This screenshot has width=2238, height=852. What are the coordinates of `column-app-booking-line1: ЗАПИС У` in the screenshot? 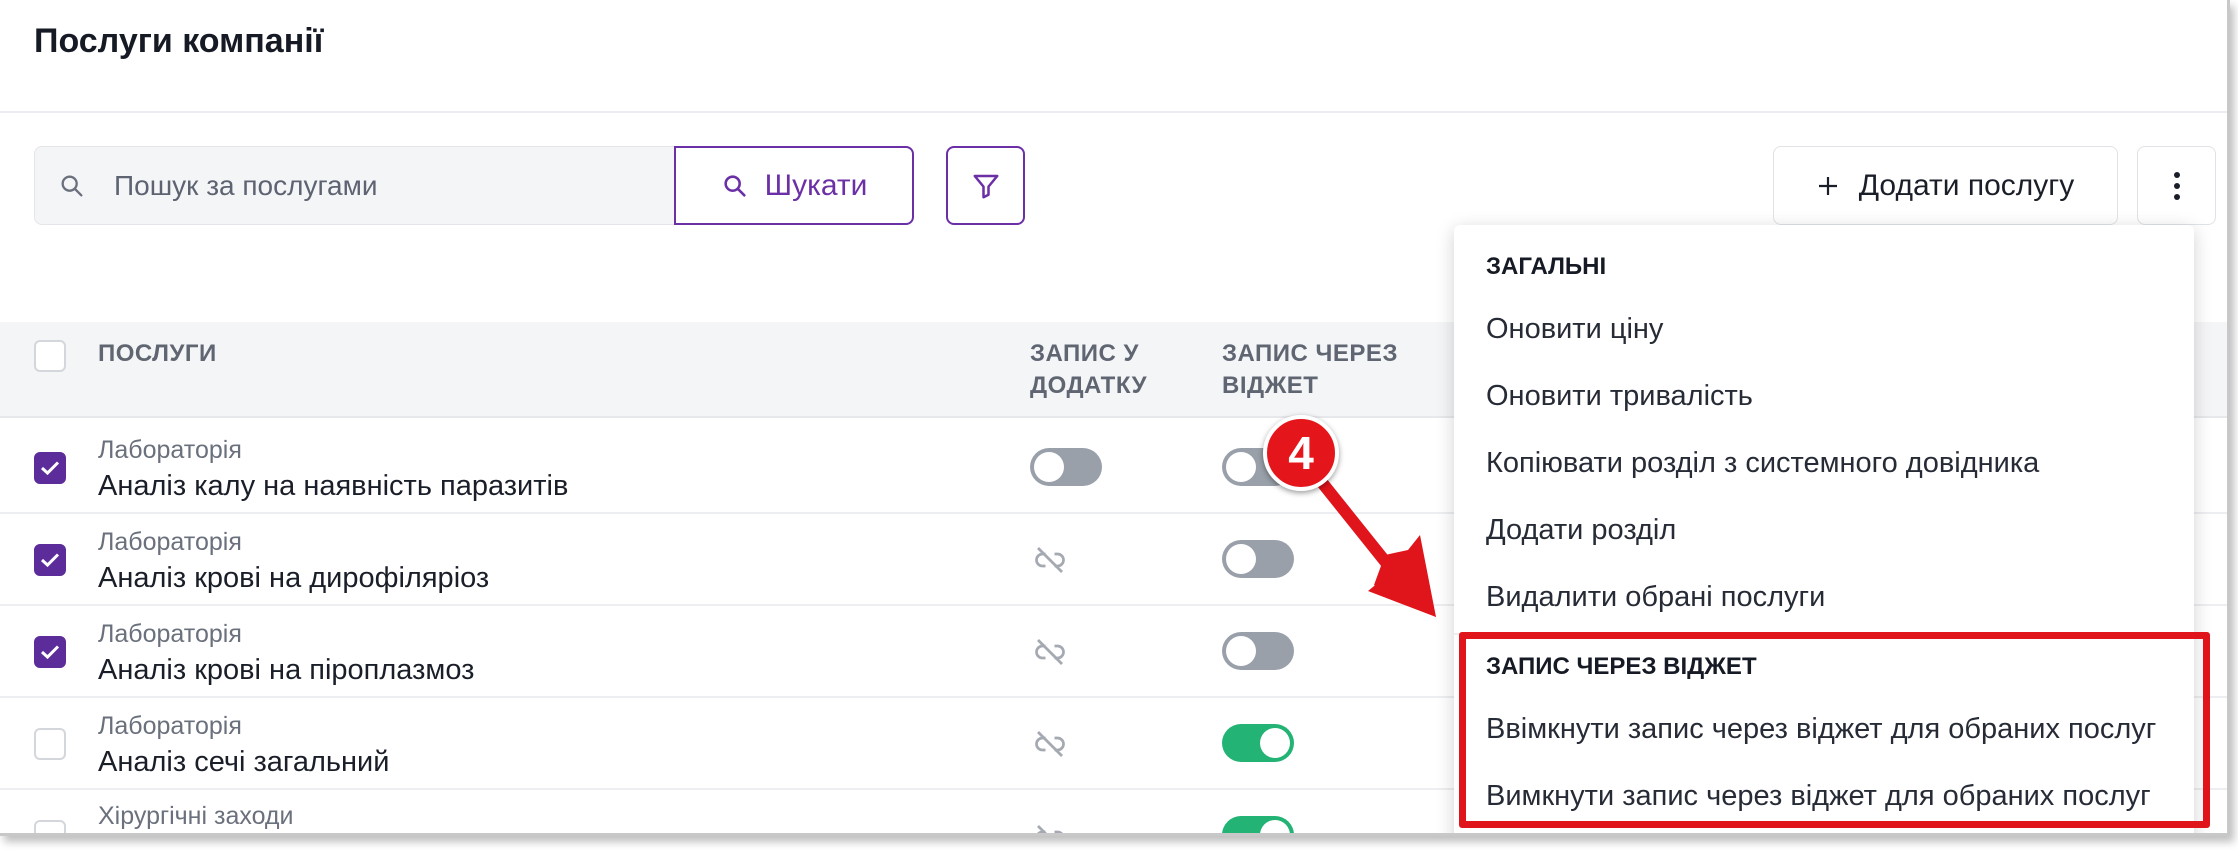 It's located at (1084, 353).